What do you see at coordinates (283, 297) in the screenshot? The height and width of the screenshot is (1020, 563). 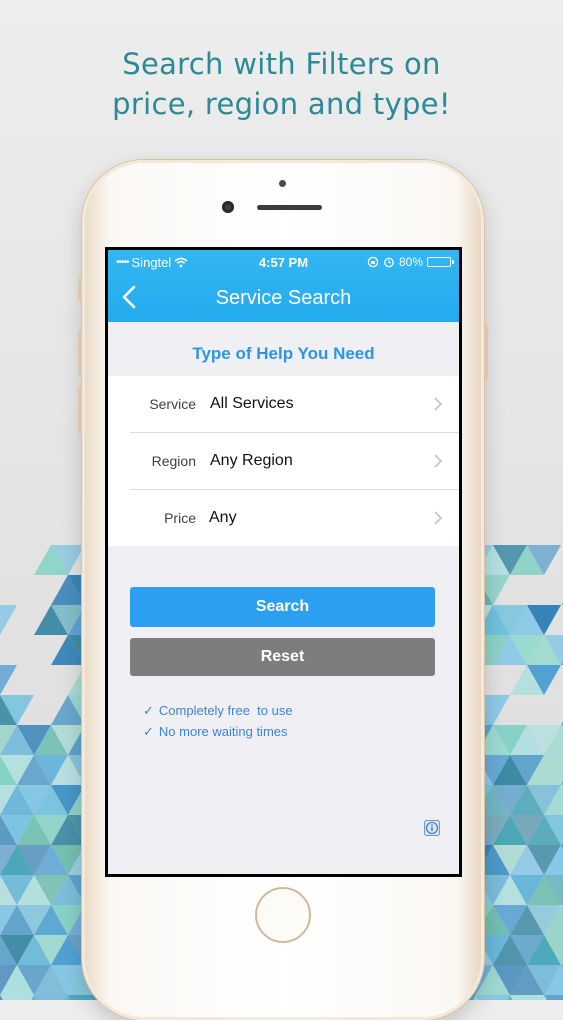 I see `page-title: Service Search` at bounding box center [283, 297].